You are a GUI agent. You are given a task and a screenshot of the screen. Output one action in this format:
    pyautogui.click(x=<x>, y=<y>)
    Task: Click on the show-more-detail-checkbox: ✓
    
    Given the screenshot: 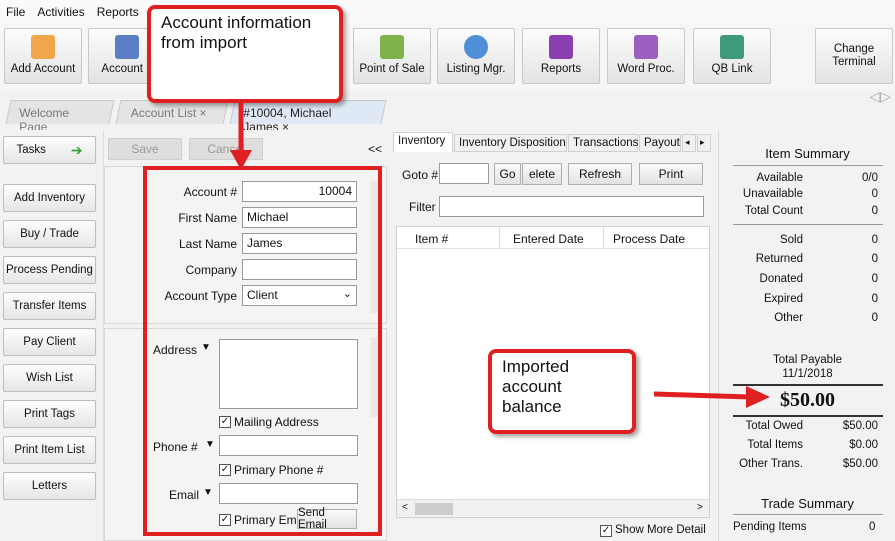 What is the action you would take?
    pyautogui.click(x=606, y=531)
    